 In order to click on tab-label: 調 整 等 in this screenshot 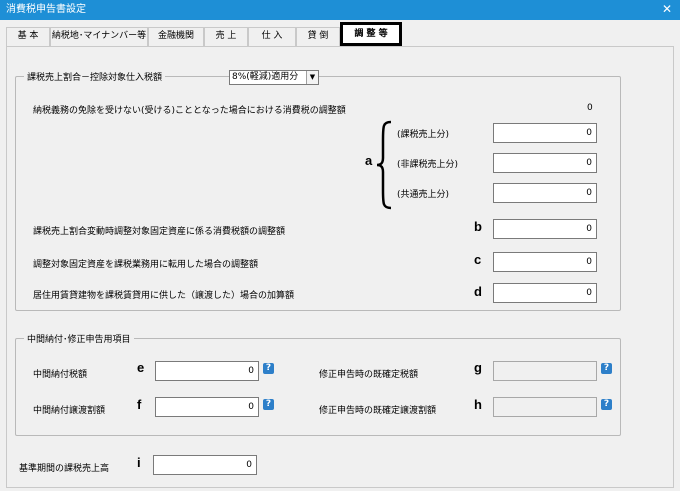, I will do `click(371, 34)`.